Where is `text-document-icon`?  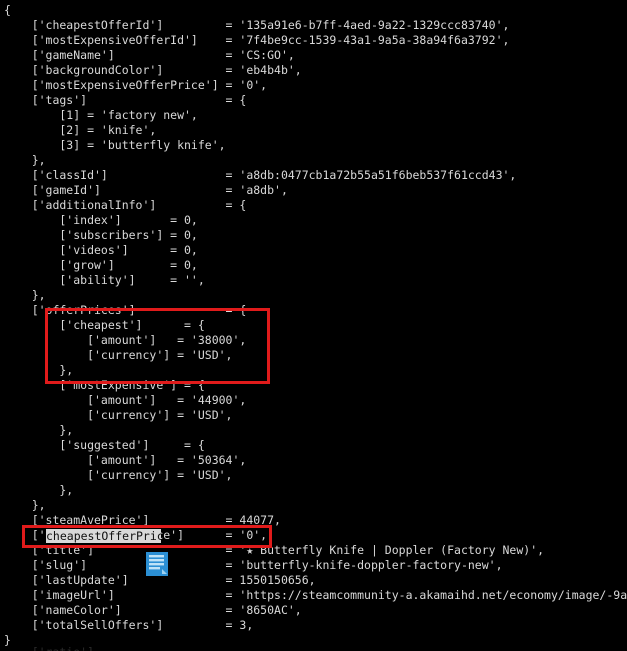 text-document-icon is located at coordinates (157, 564).